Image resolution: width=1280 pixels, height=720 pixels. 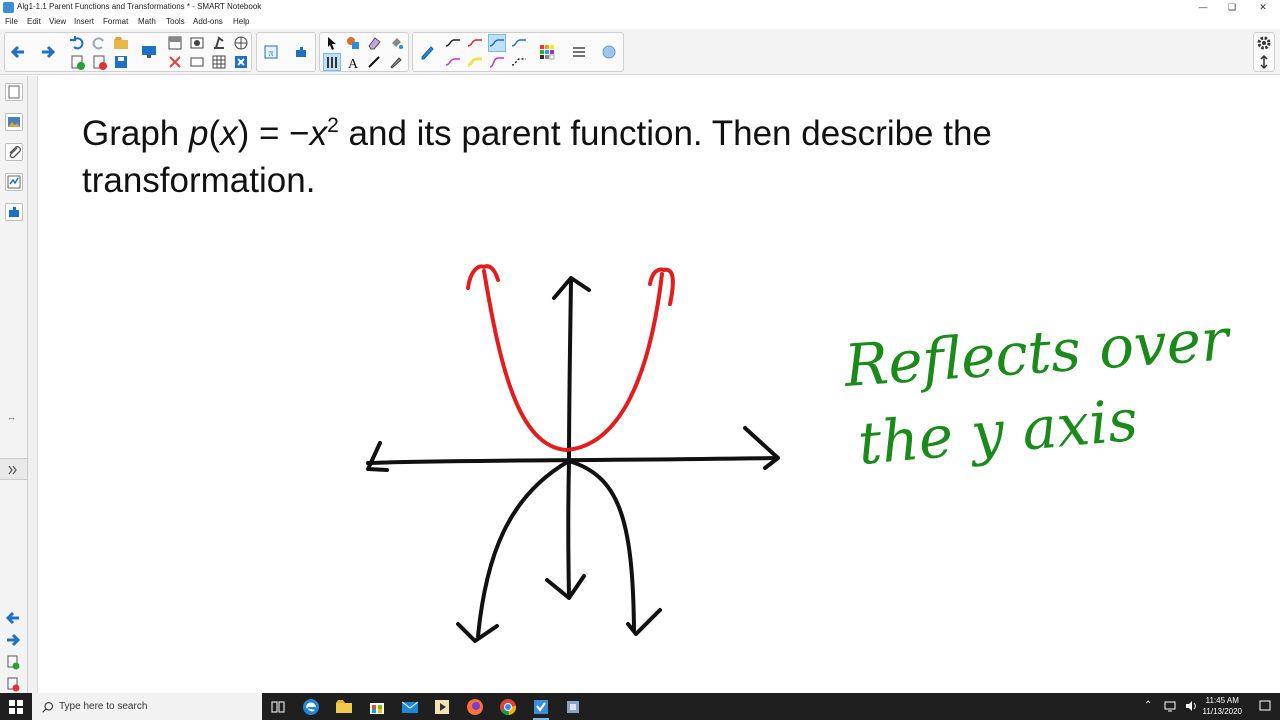 What do you see at coordinates (1148, 705) in the screenshot?
I see `show-hidden-icons-icon: ⌃` at bounding box center [1148, 705].